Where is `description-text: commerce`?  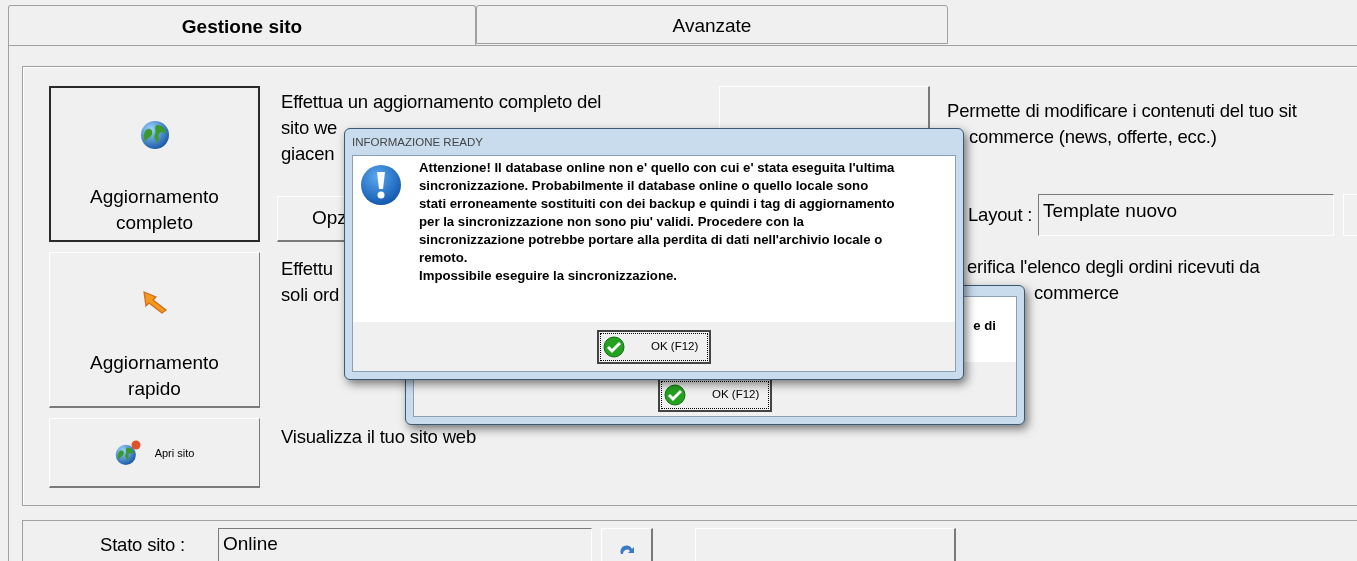 description-text: commerce is located at coordinates (1076, 293).